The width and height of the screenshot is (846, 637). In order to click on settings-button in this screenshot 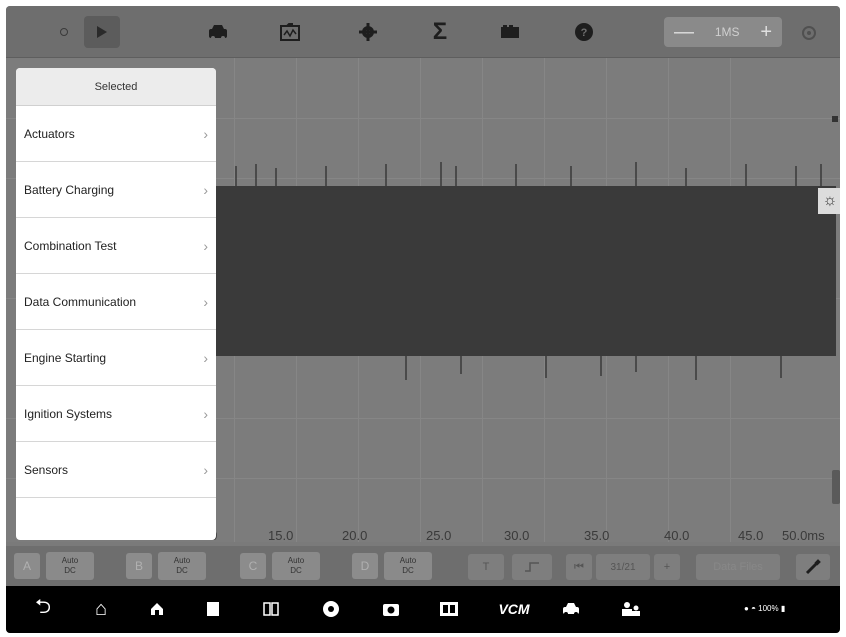, I will do `click(368, 32)`.